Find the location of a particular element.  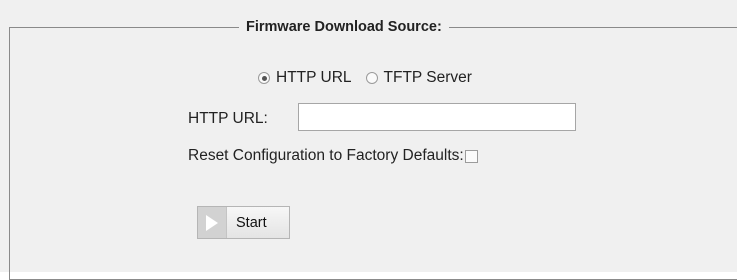

section-legend: Firmware Download Source: is located at coordinates (344, 27).